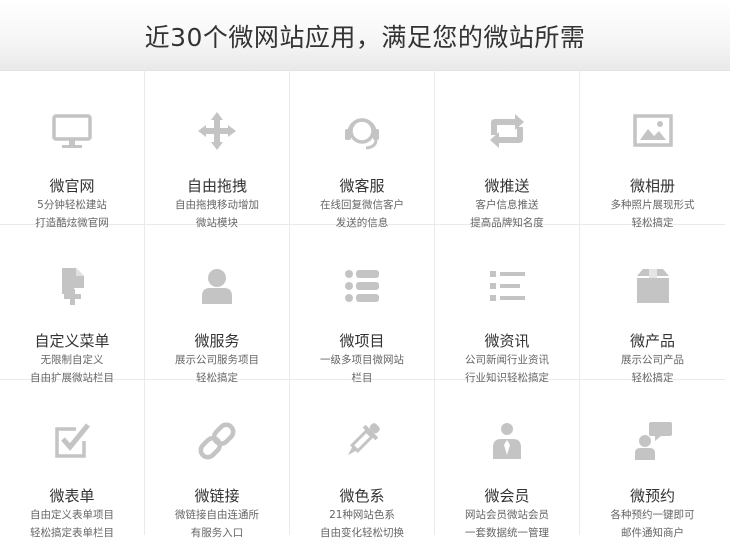 The width and height of the screenshot is (730, 555). Describe the element at coordinates (362, 205) in the screenshot. I see `feature-desc: 在线回复微信客户` at that location.